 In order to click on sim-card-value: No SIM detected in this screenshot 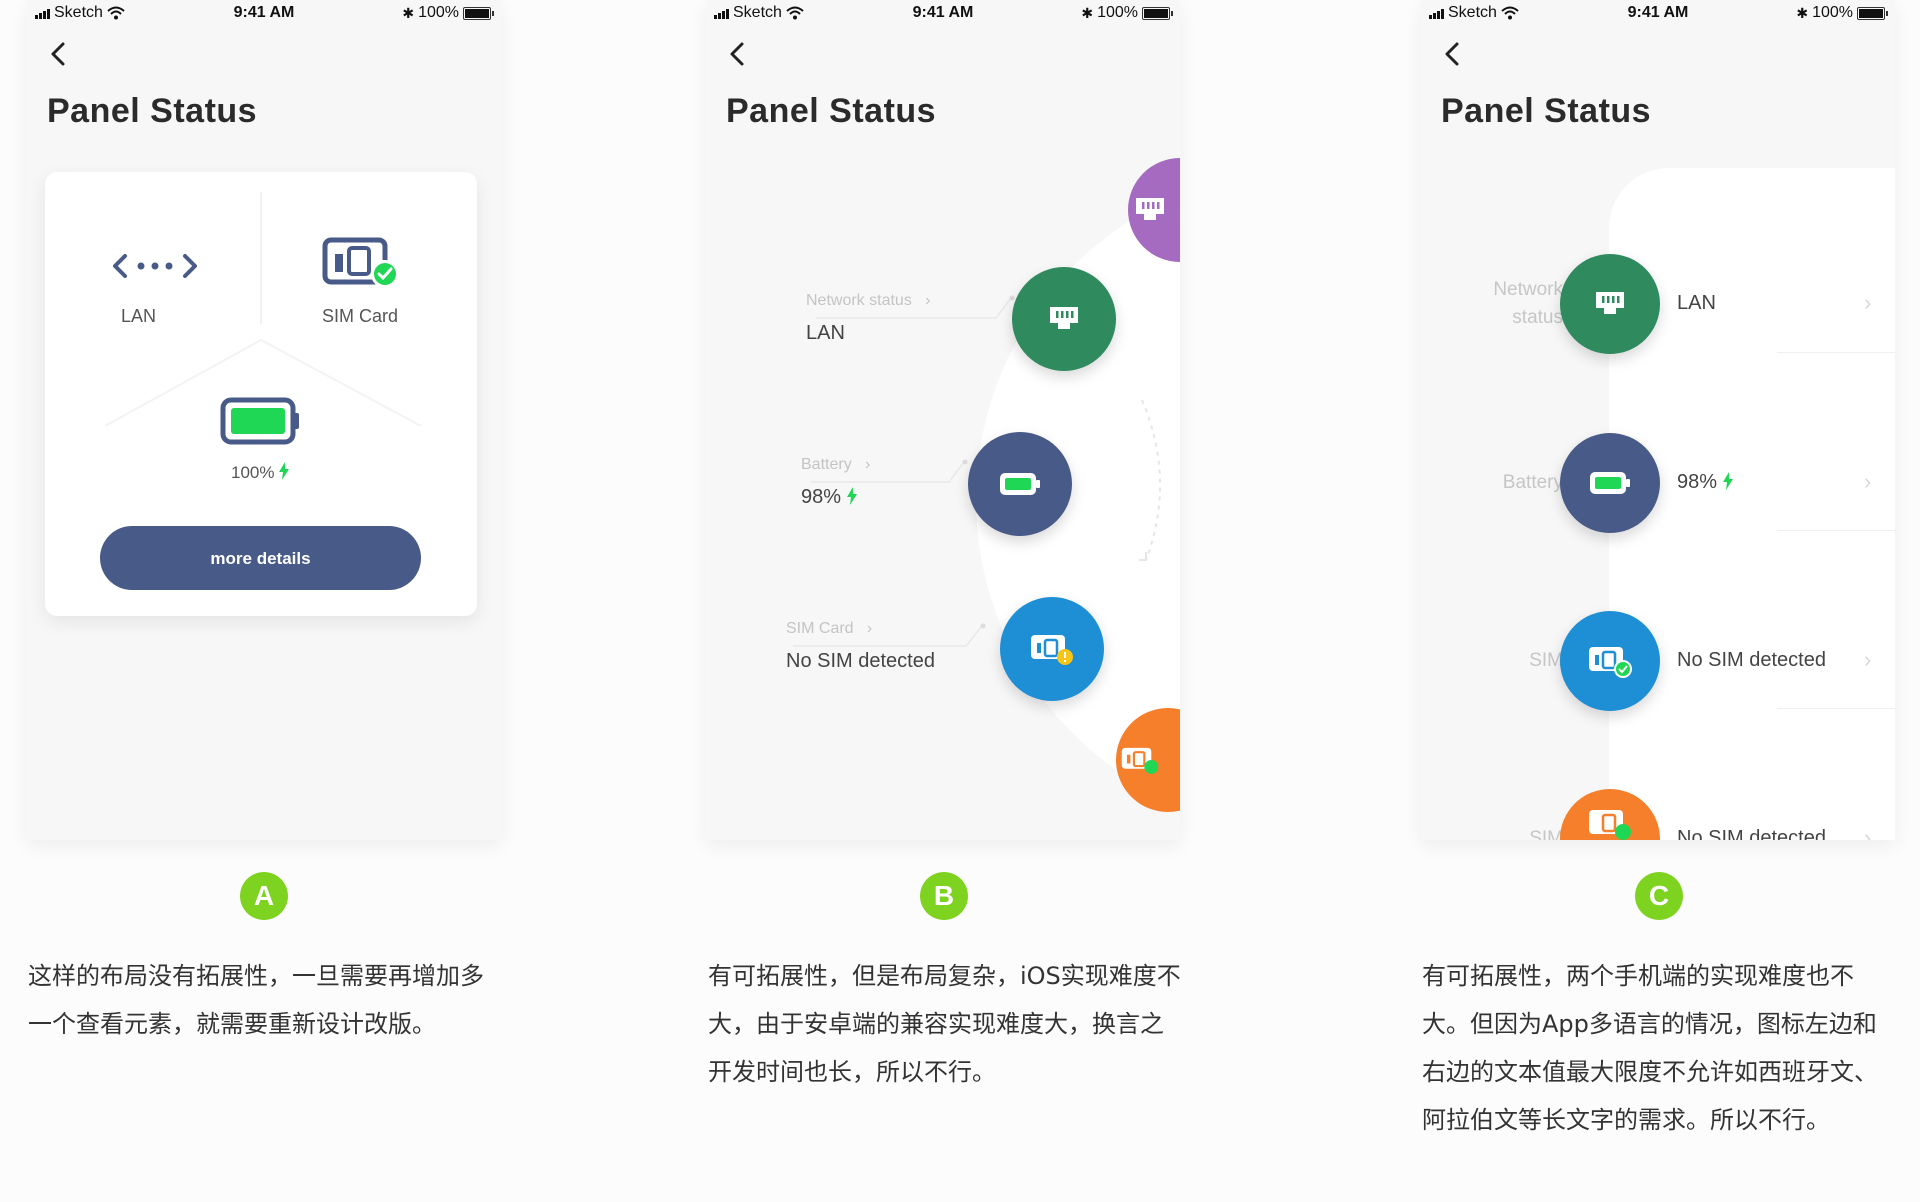, I will do `click(860, 661)`.